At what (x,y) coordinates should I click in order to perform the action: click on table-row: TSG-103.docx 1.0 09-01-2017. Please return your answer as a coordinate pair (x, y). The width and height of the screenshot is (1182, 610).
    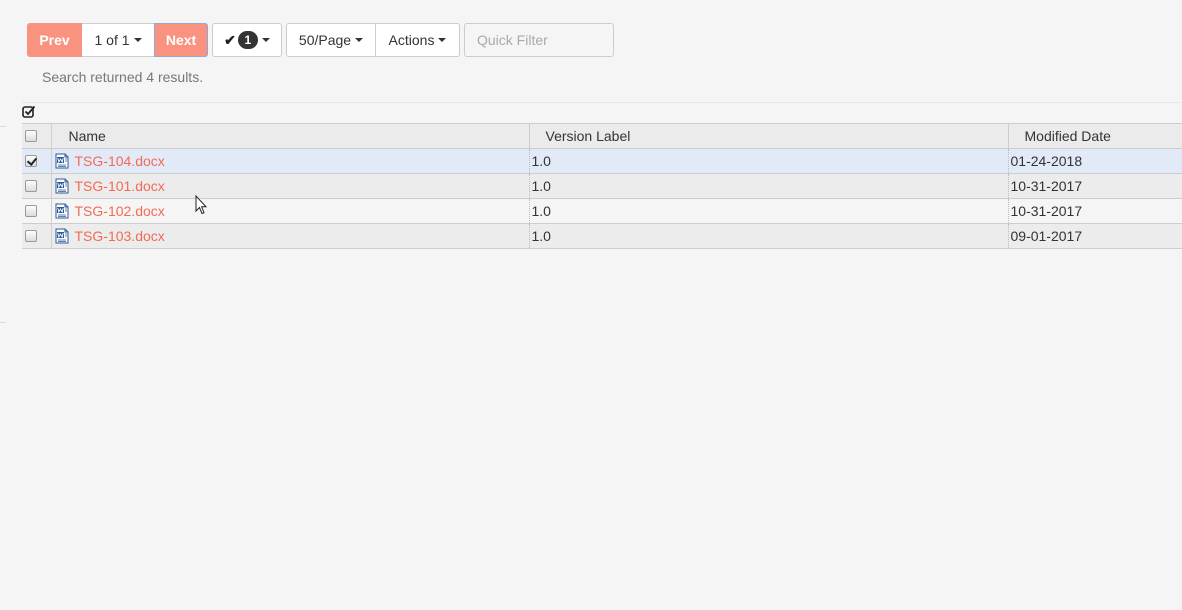
    Looking at the image, I should click on (602, 236).